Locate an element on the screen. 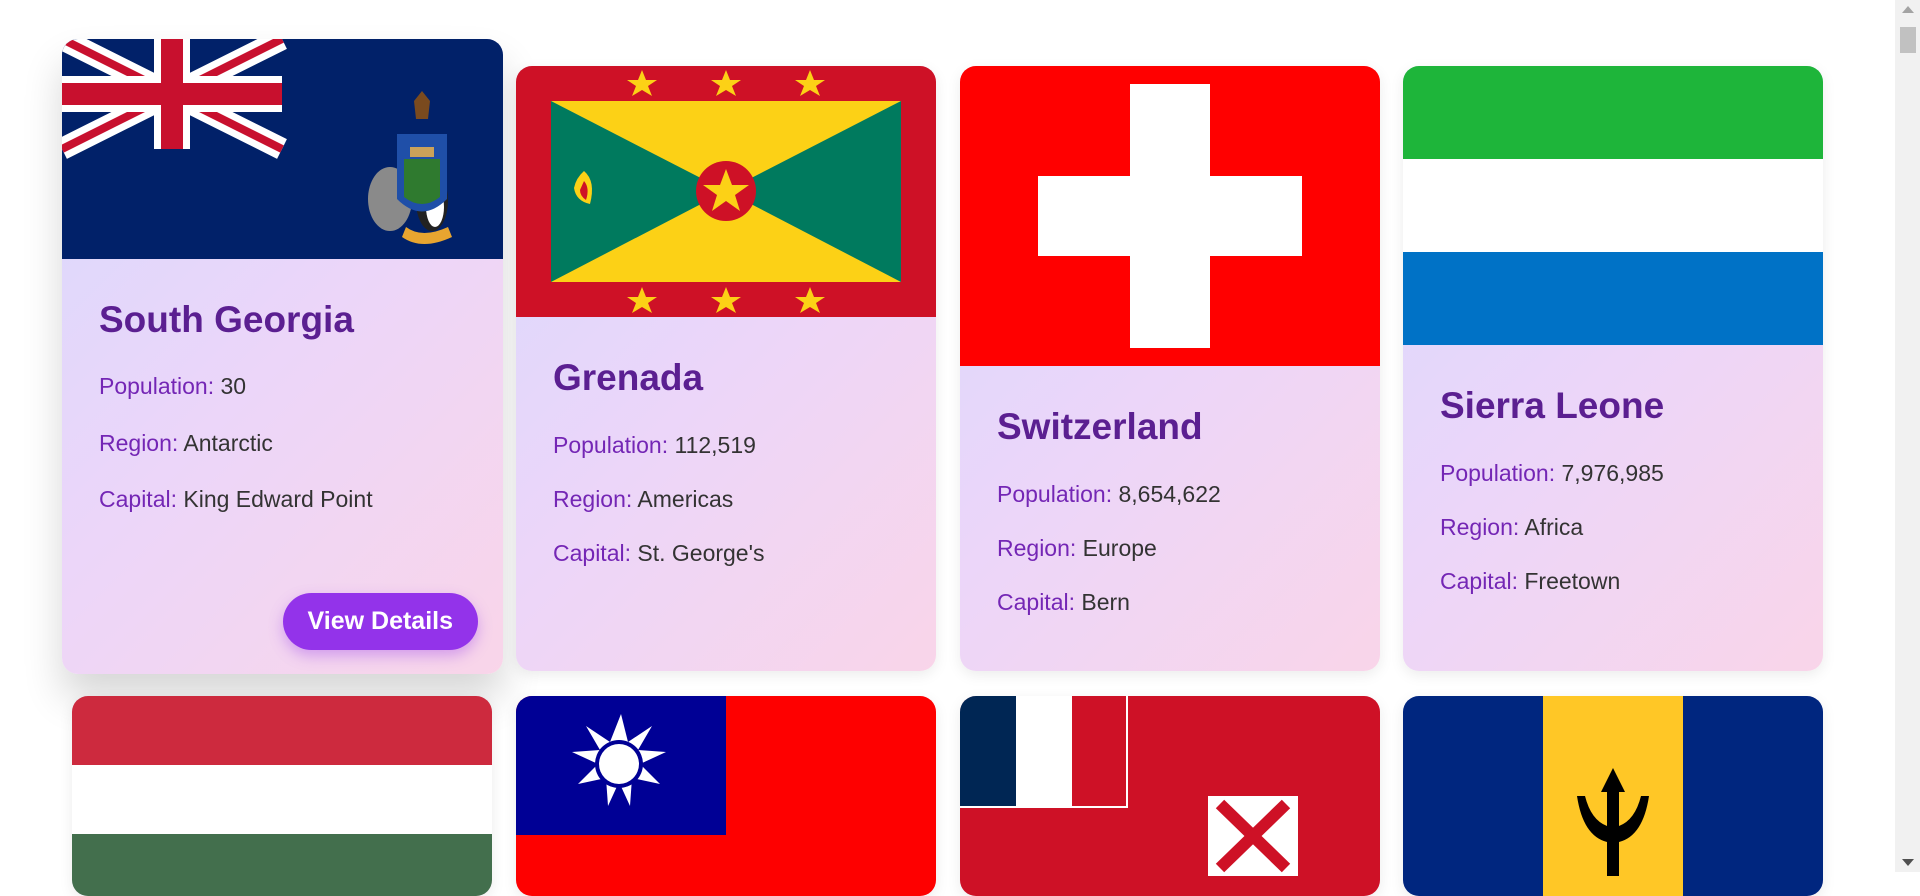  capital-row: Capital: Bern is located at coordinates (1170, 602).